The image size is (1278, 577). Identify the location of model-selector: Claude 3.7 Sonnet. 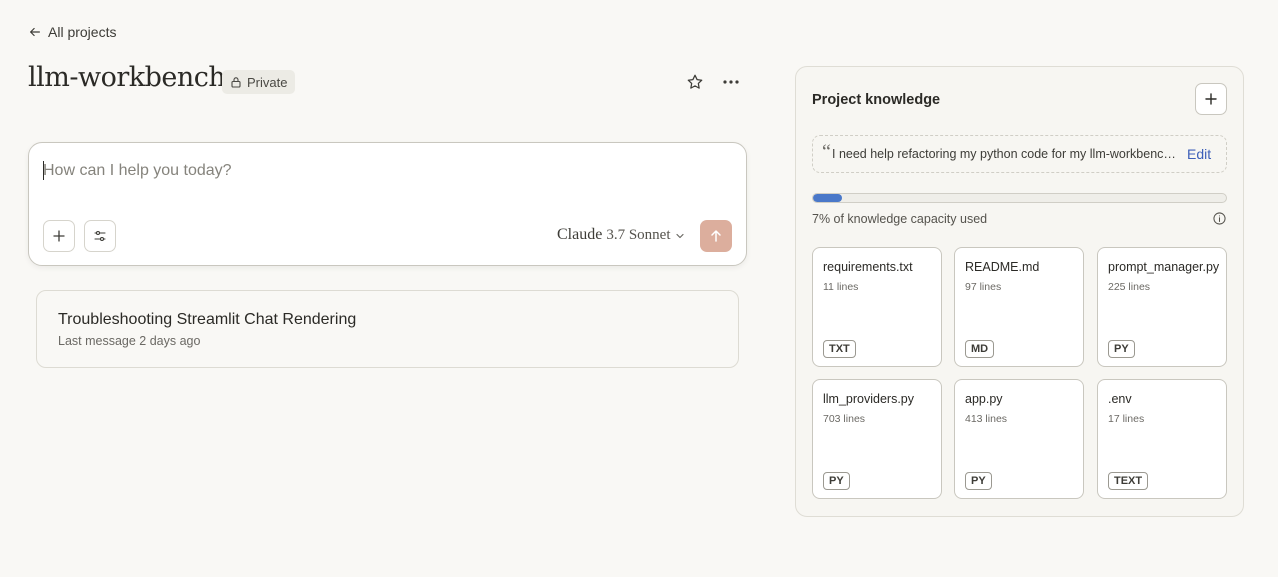
(621, 236).